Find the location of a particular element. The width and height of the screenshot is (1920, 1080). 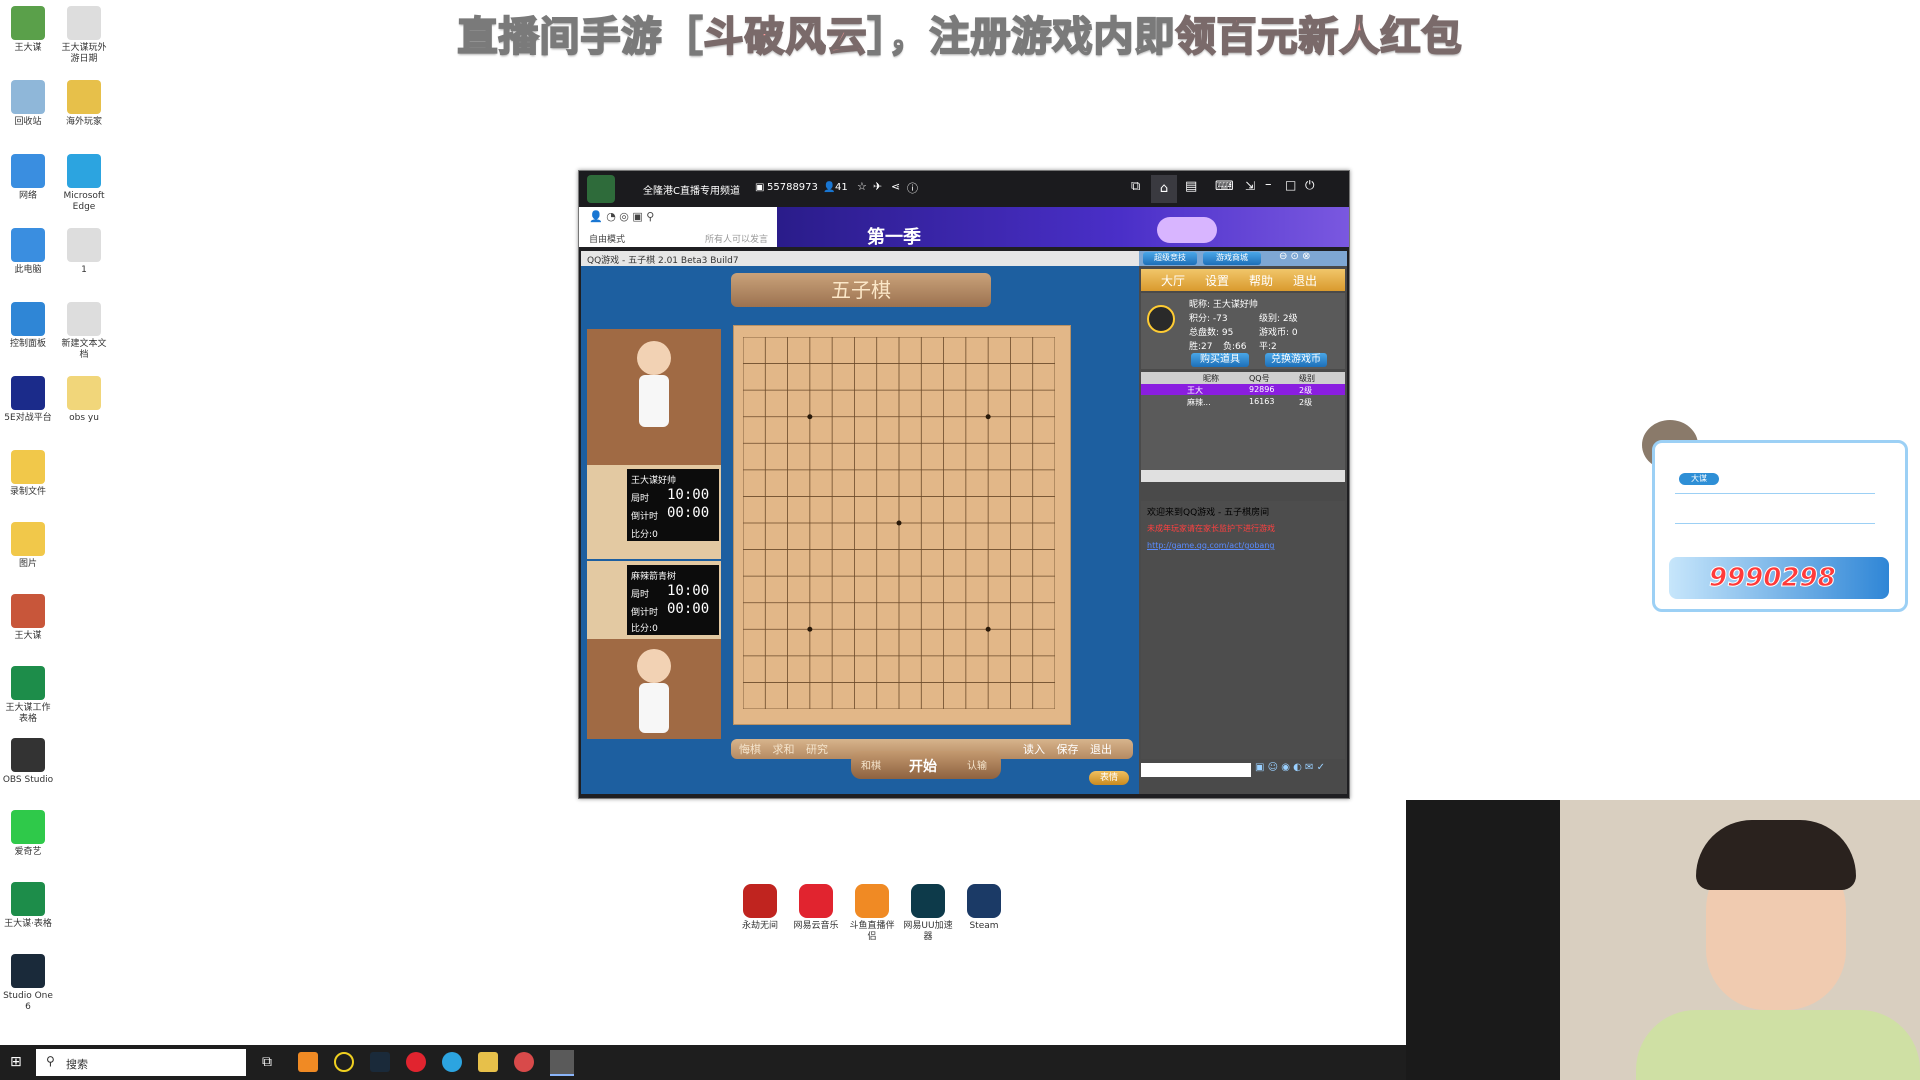

desktop-icon: 控制面板 is located at coordinates (29, 326).